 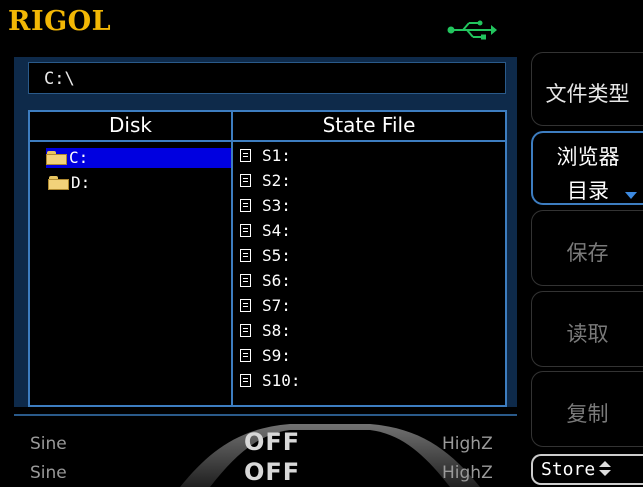 I want to click on state-file-item: S6:, so click(x=265, y=281).